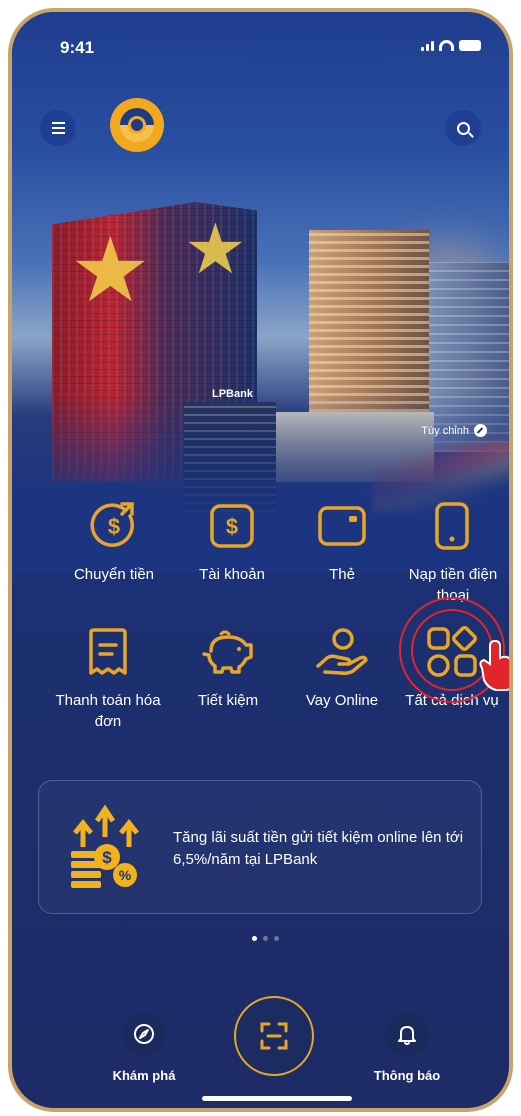 Image resolution: width=521 pixels, height=1116 pixels. What do you see at coordinates (144, 1034) in the screenshot?
I see `compass-icon` at bounding box center [144, 1034].